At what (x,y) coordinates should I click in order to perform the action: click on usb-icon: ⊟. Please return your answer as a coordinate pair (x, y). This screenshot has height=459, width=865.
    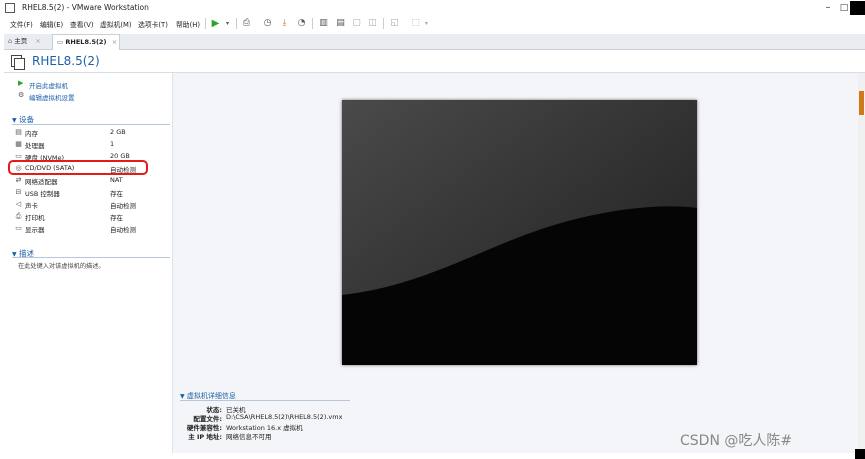
    Looking at the image, I should click on (18, 192).